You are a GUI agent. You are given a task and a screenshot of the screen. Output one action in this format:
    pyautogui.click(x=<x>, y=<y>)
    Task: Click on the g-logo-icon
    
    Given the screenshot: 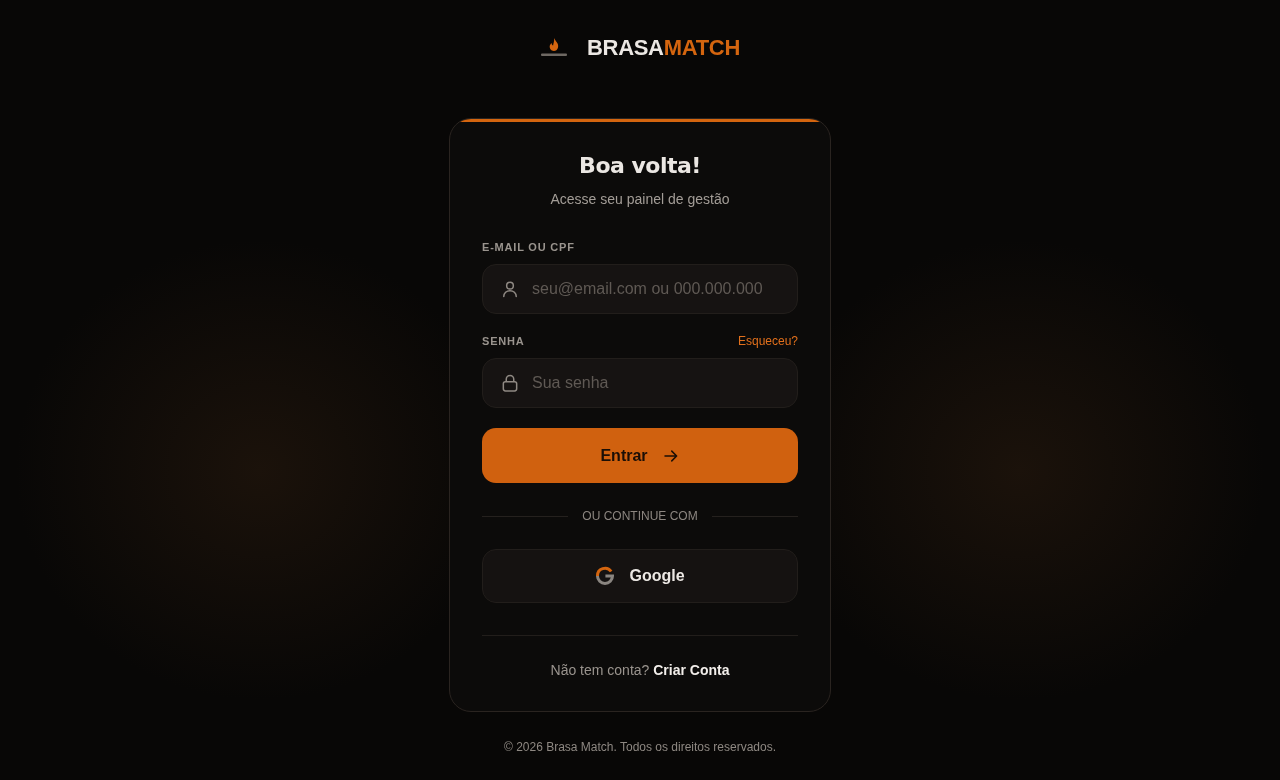 What is the action you would take?
    pyautogui.click(x=605, y=576)
    